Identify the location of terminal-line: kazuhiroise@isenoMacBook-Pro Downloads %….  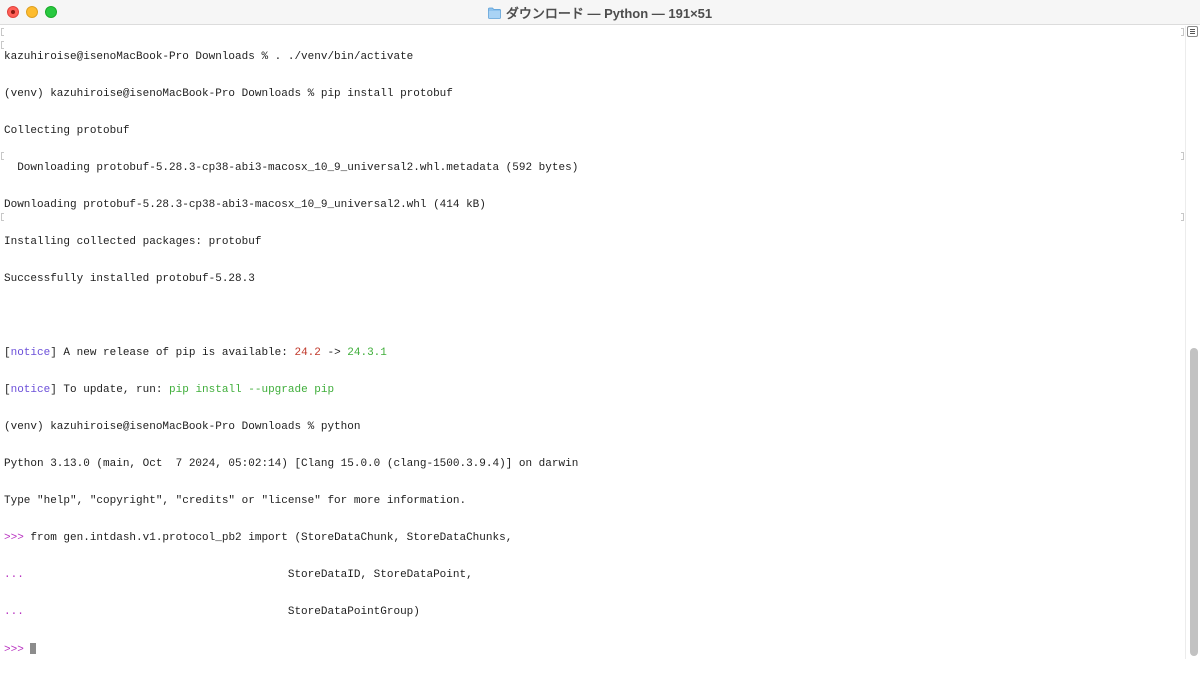
(209, 56).